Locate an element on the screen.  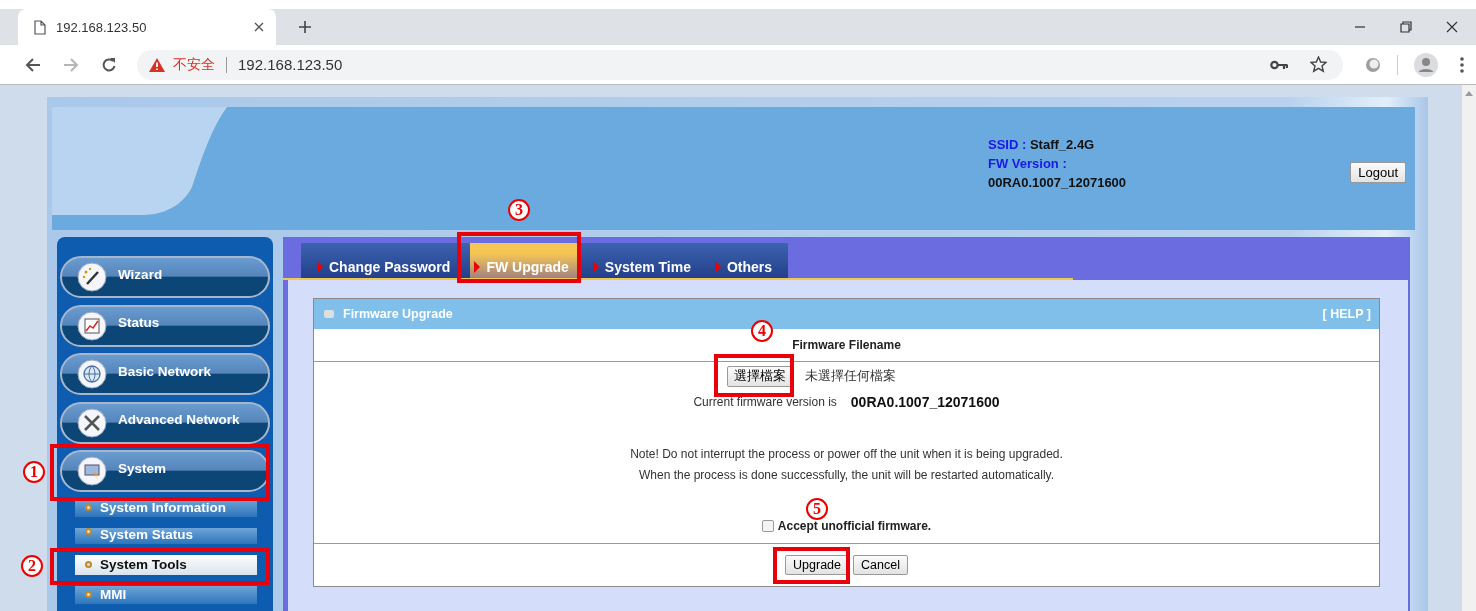
document-icon is located at coordinates (40, 27).